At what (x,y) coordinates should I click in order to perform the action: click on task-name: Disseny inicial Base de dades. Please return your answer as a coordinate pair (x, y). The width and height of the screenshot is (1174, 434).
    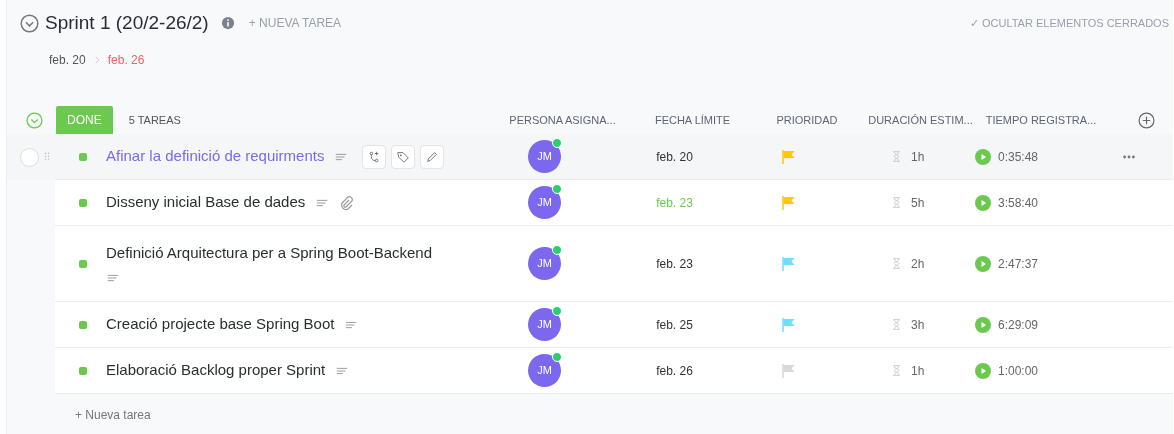
    Looking at the image, I should click on (206, 202).